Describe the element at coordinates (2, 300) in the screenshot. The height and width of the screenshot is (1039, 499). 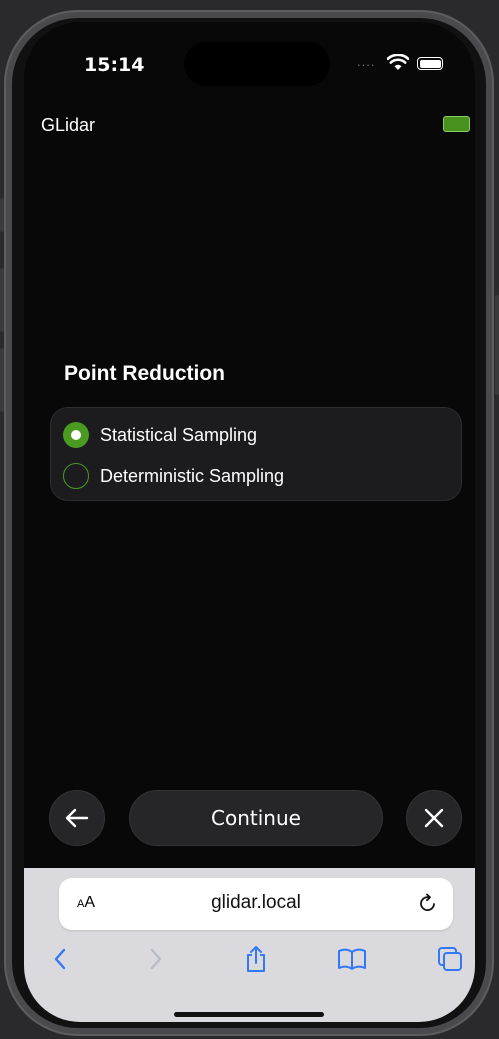
I see `volume-up-button` at that location.